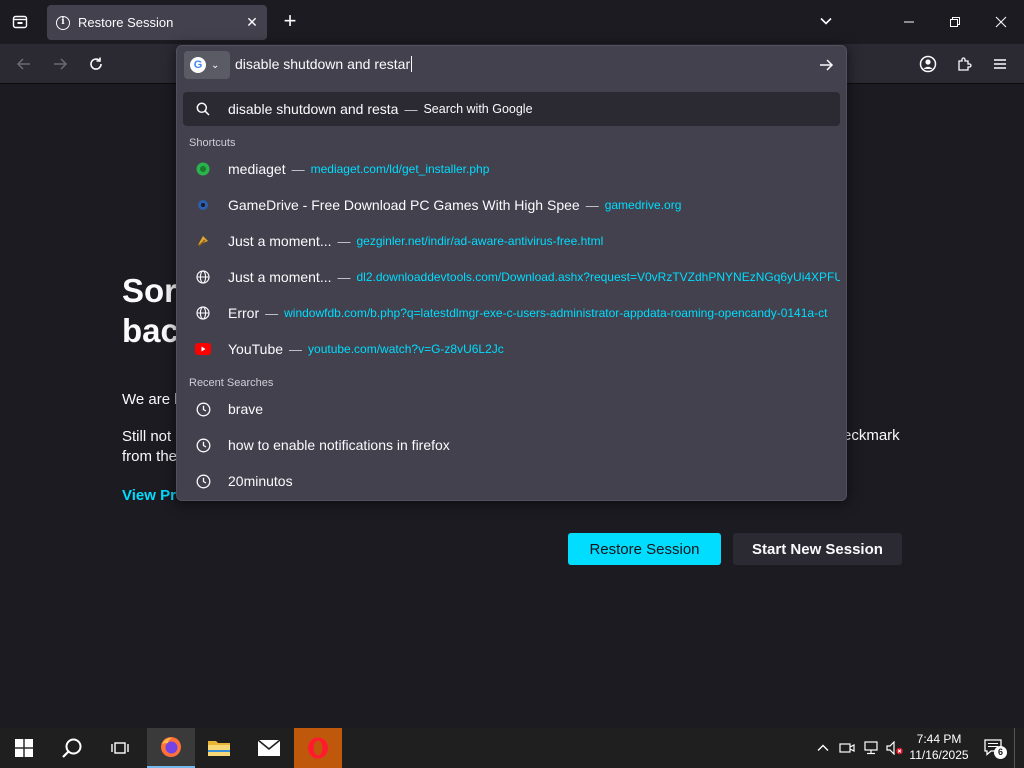  I want to click on forward-button, so click(60, 64).